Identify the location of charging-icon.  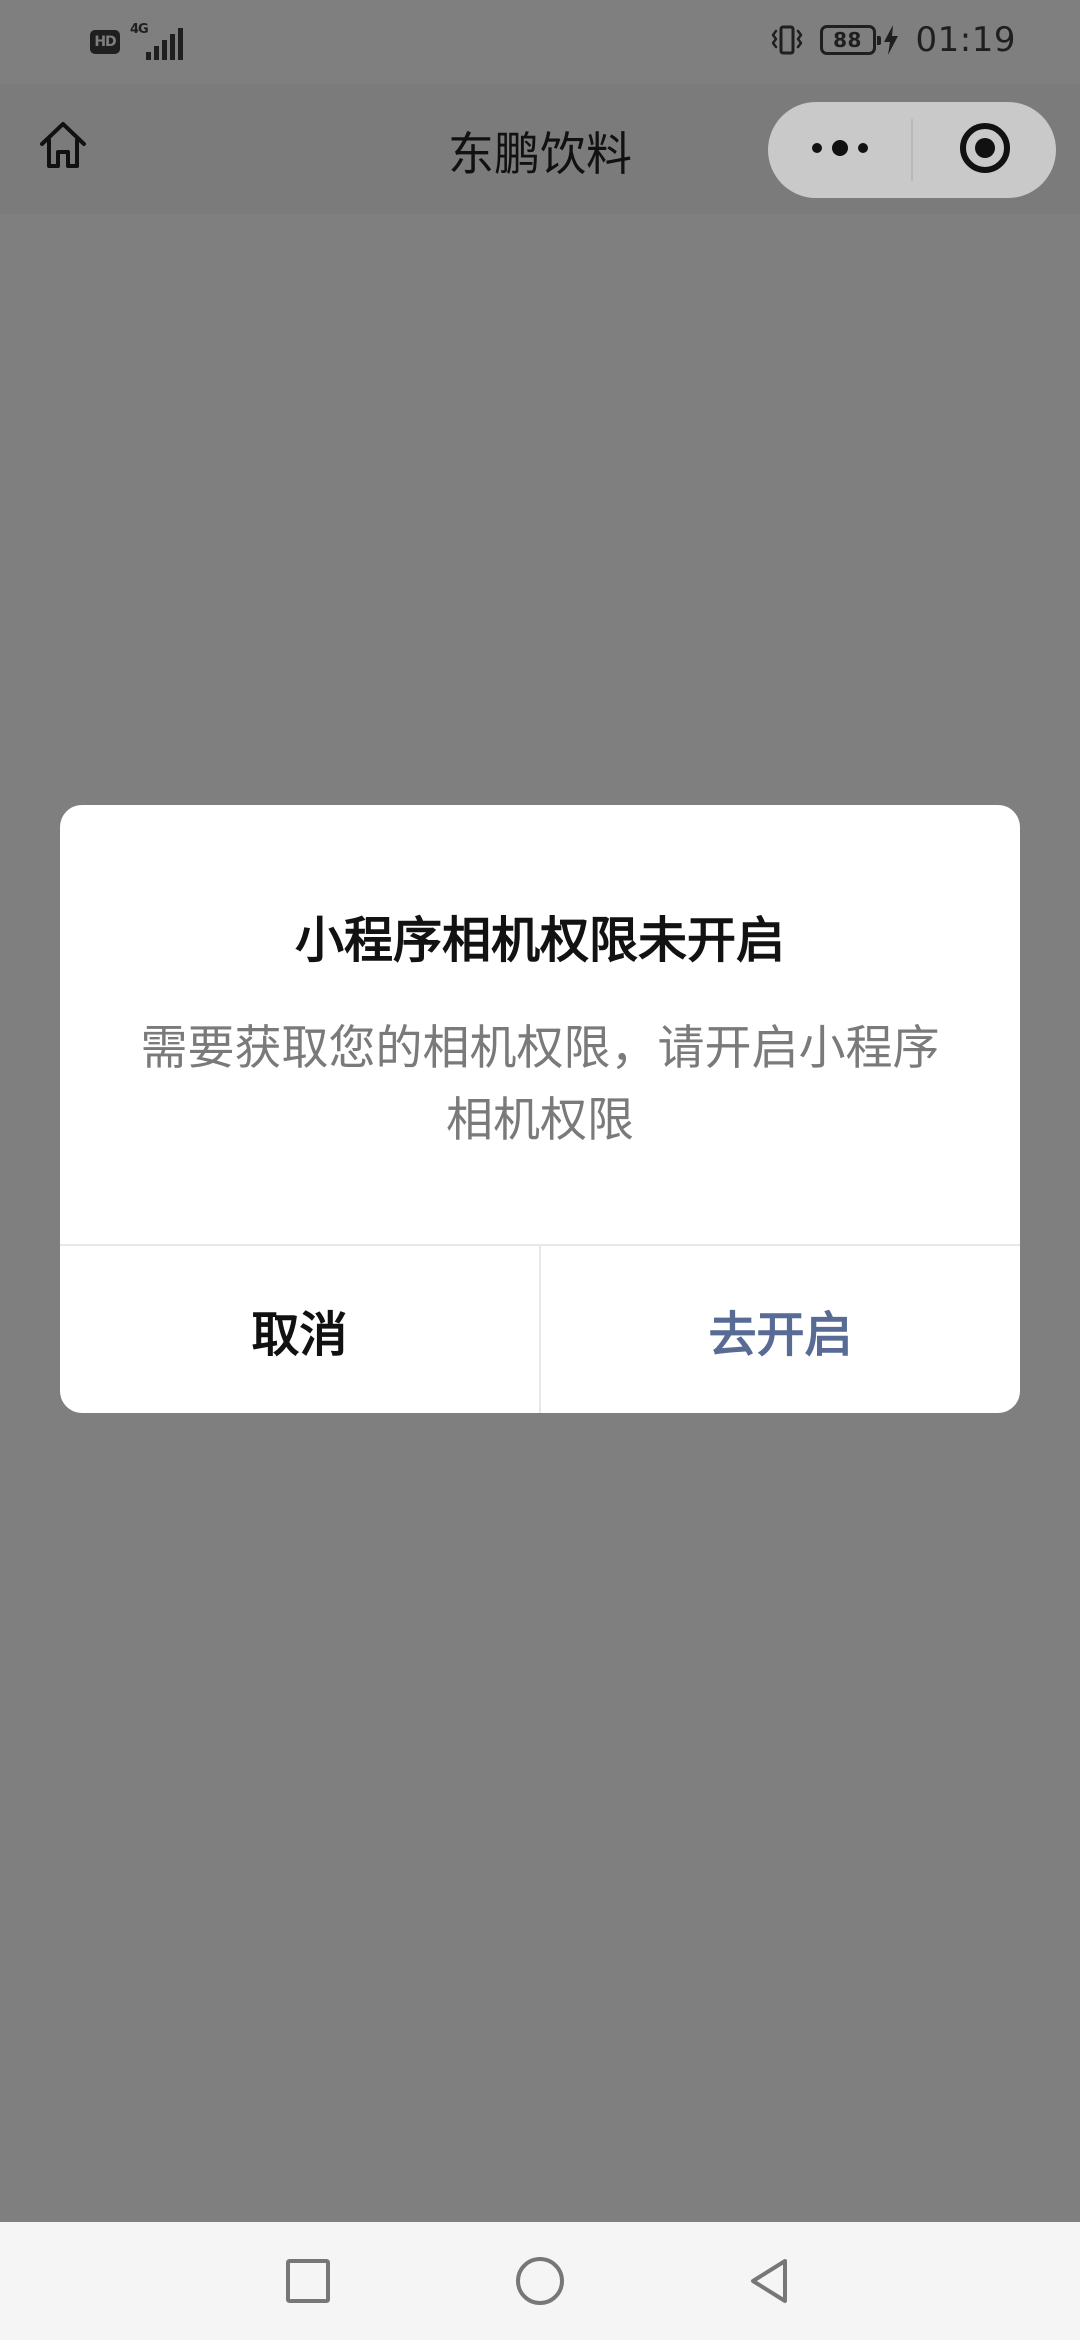
(891, 40).